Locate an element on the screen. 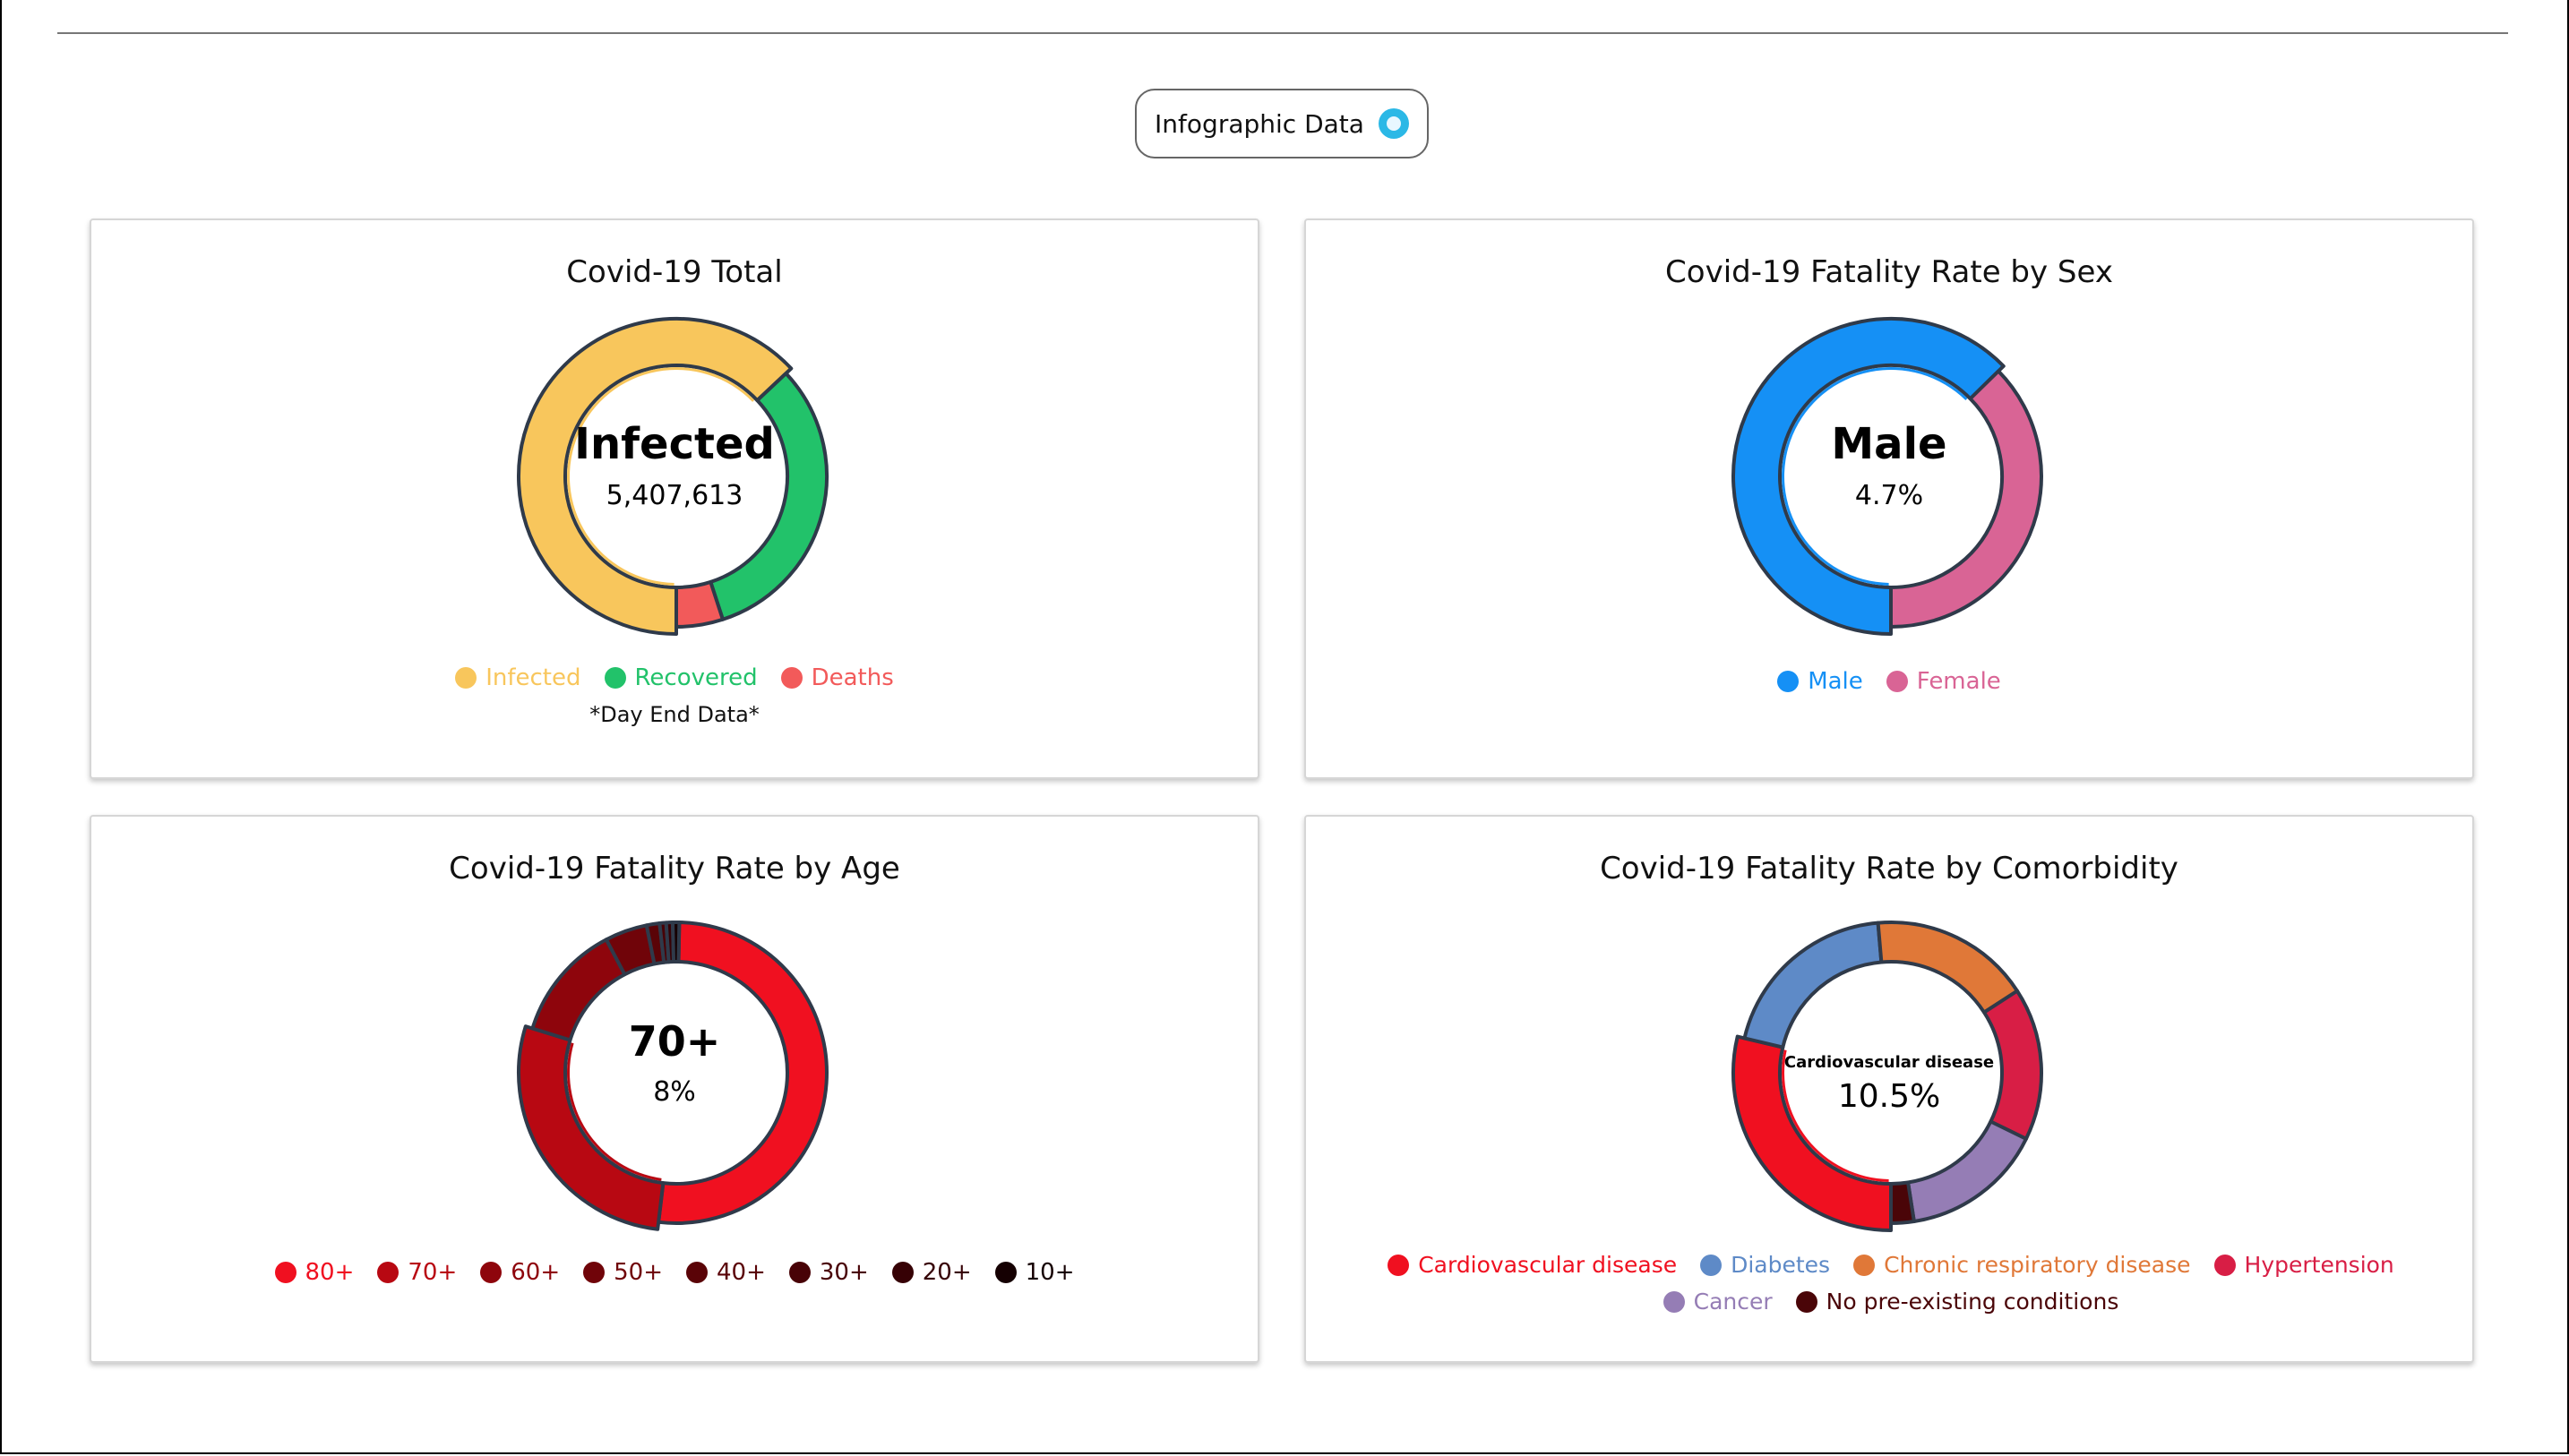 The image size is (2569, 1456). legend-item: Diabetes is located at coordinates (1765, 1265).